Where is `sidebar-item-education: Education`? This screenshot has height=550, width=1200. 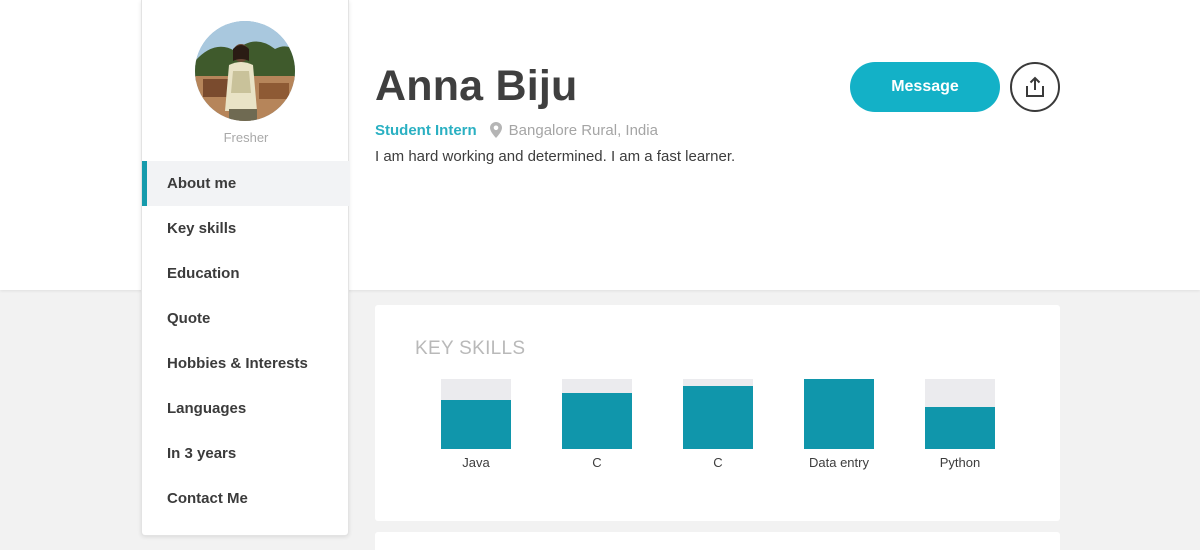 sidebar-item-education: Education is located at coordinates (246, 273).